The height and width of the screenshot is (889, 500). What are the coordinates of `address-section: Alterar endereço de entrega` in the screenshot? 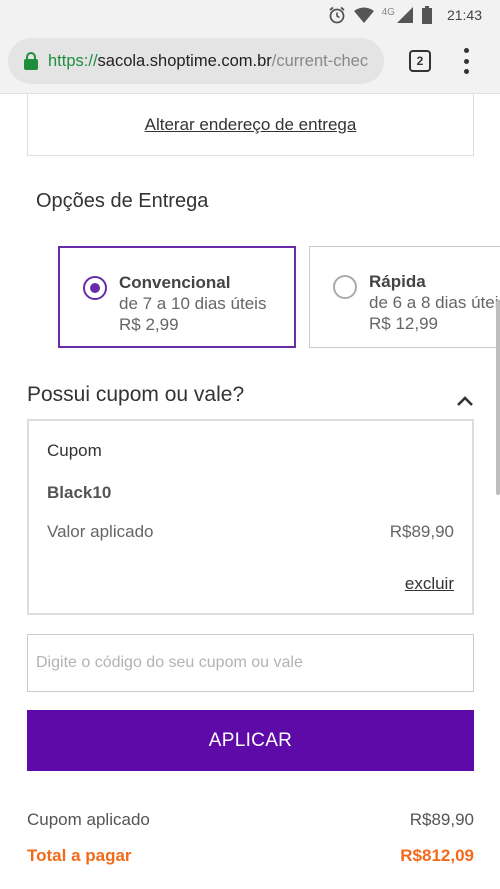 It's located at (250, 125).